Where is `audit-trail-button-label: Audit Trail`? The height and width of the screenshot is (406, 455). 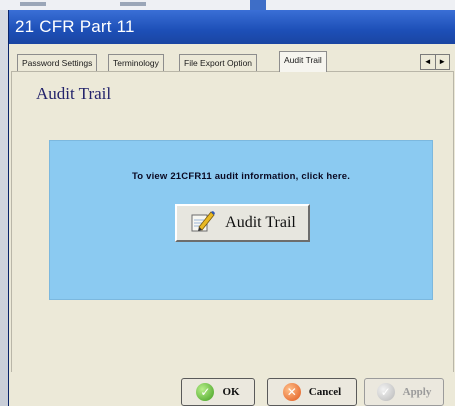 audit-trail-button-label: Audit Trail is located at coordinates (260, 222).